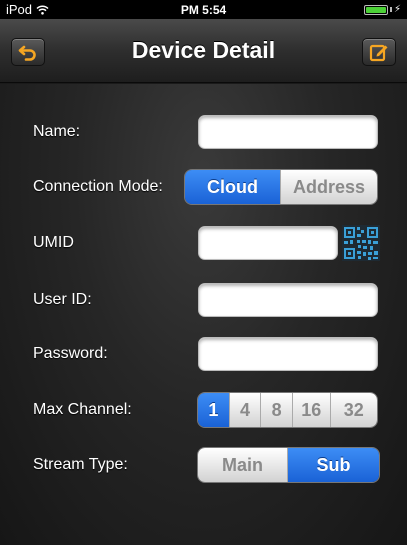 The height and width of the screenshot is (545, 407). Describe the element at coordinates (397, 9) in the screenshot. I see `charging-icon: ⚡` at that location.